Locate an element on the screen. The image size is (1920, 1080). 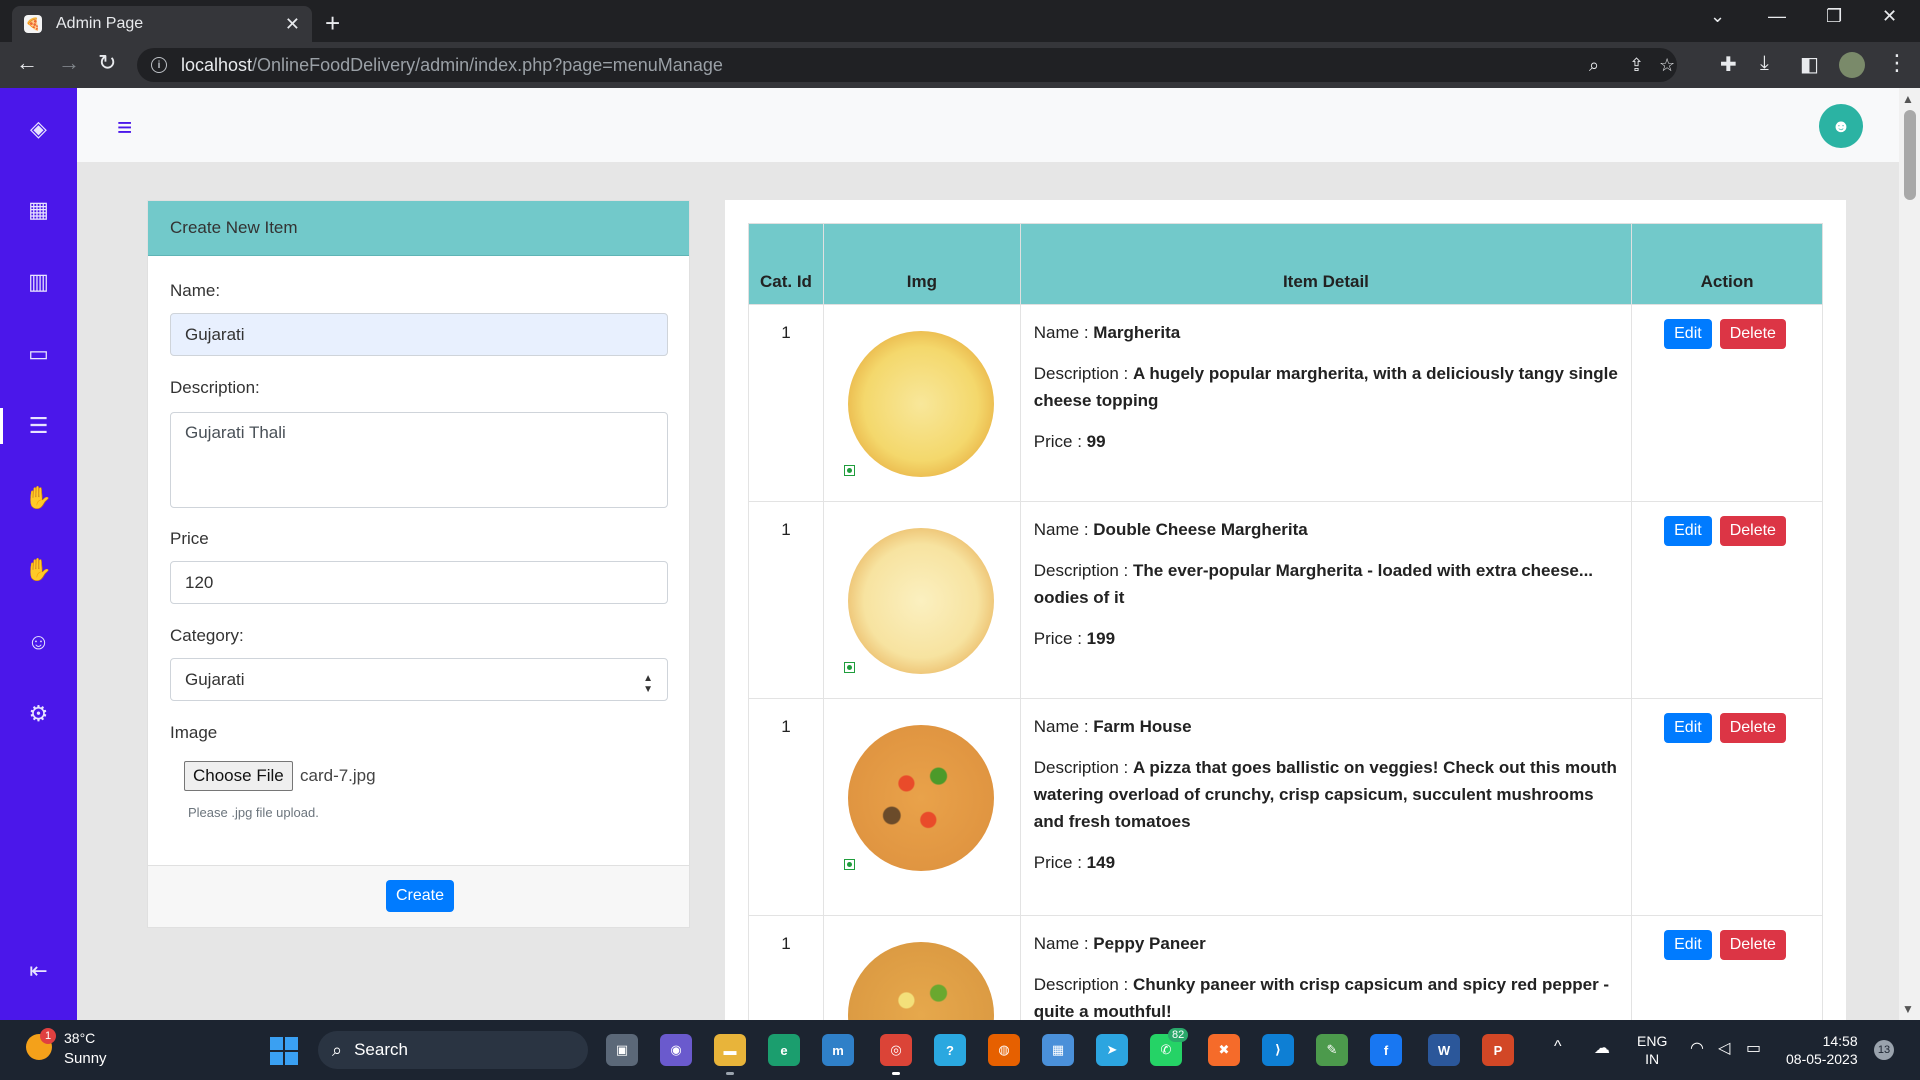
volume-icon: ◁ is located at coordinates (1724, 1048).